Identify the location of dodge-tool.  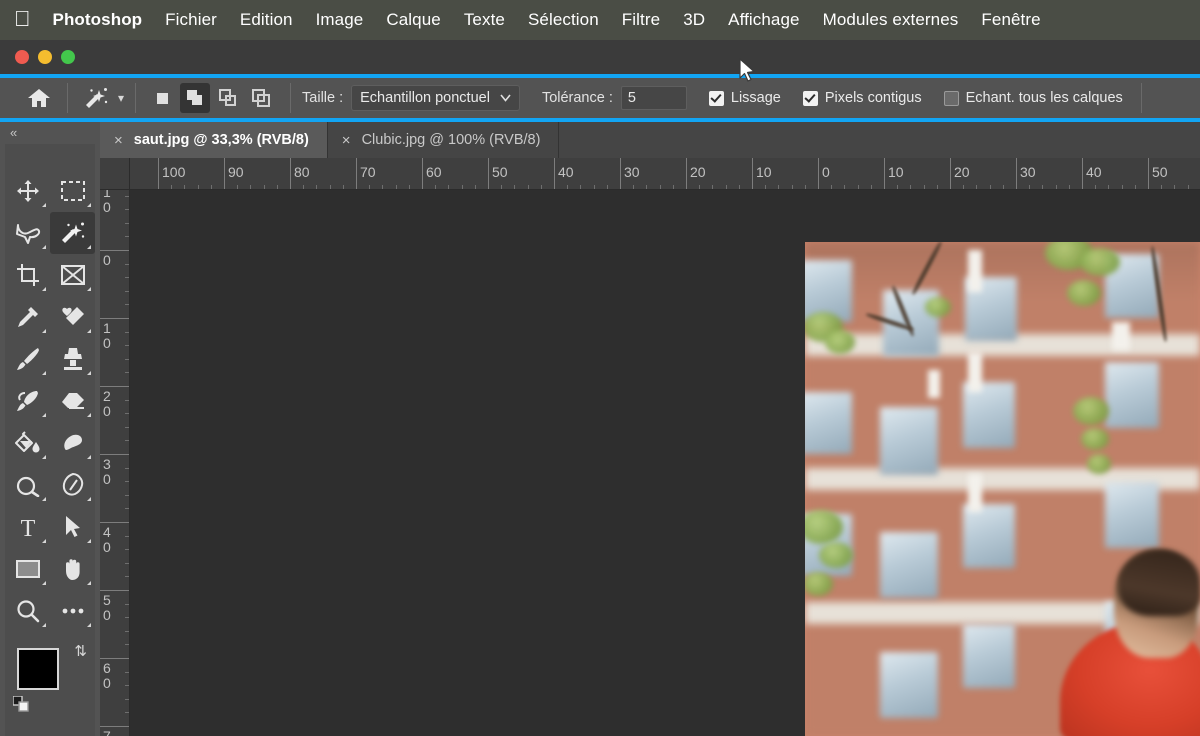
(72, 443).